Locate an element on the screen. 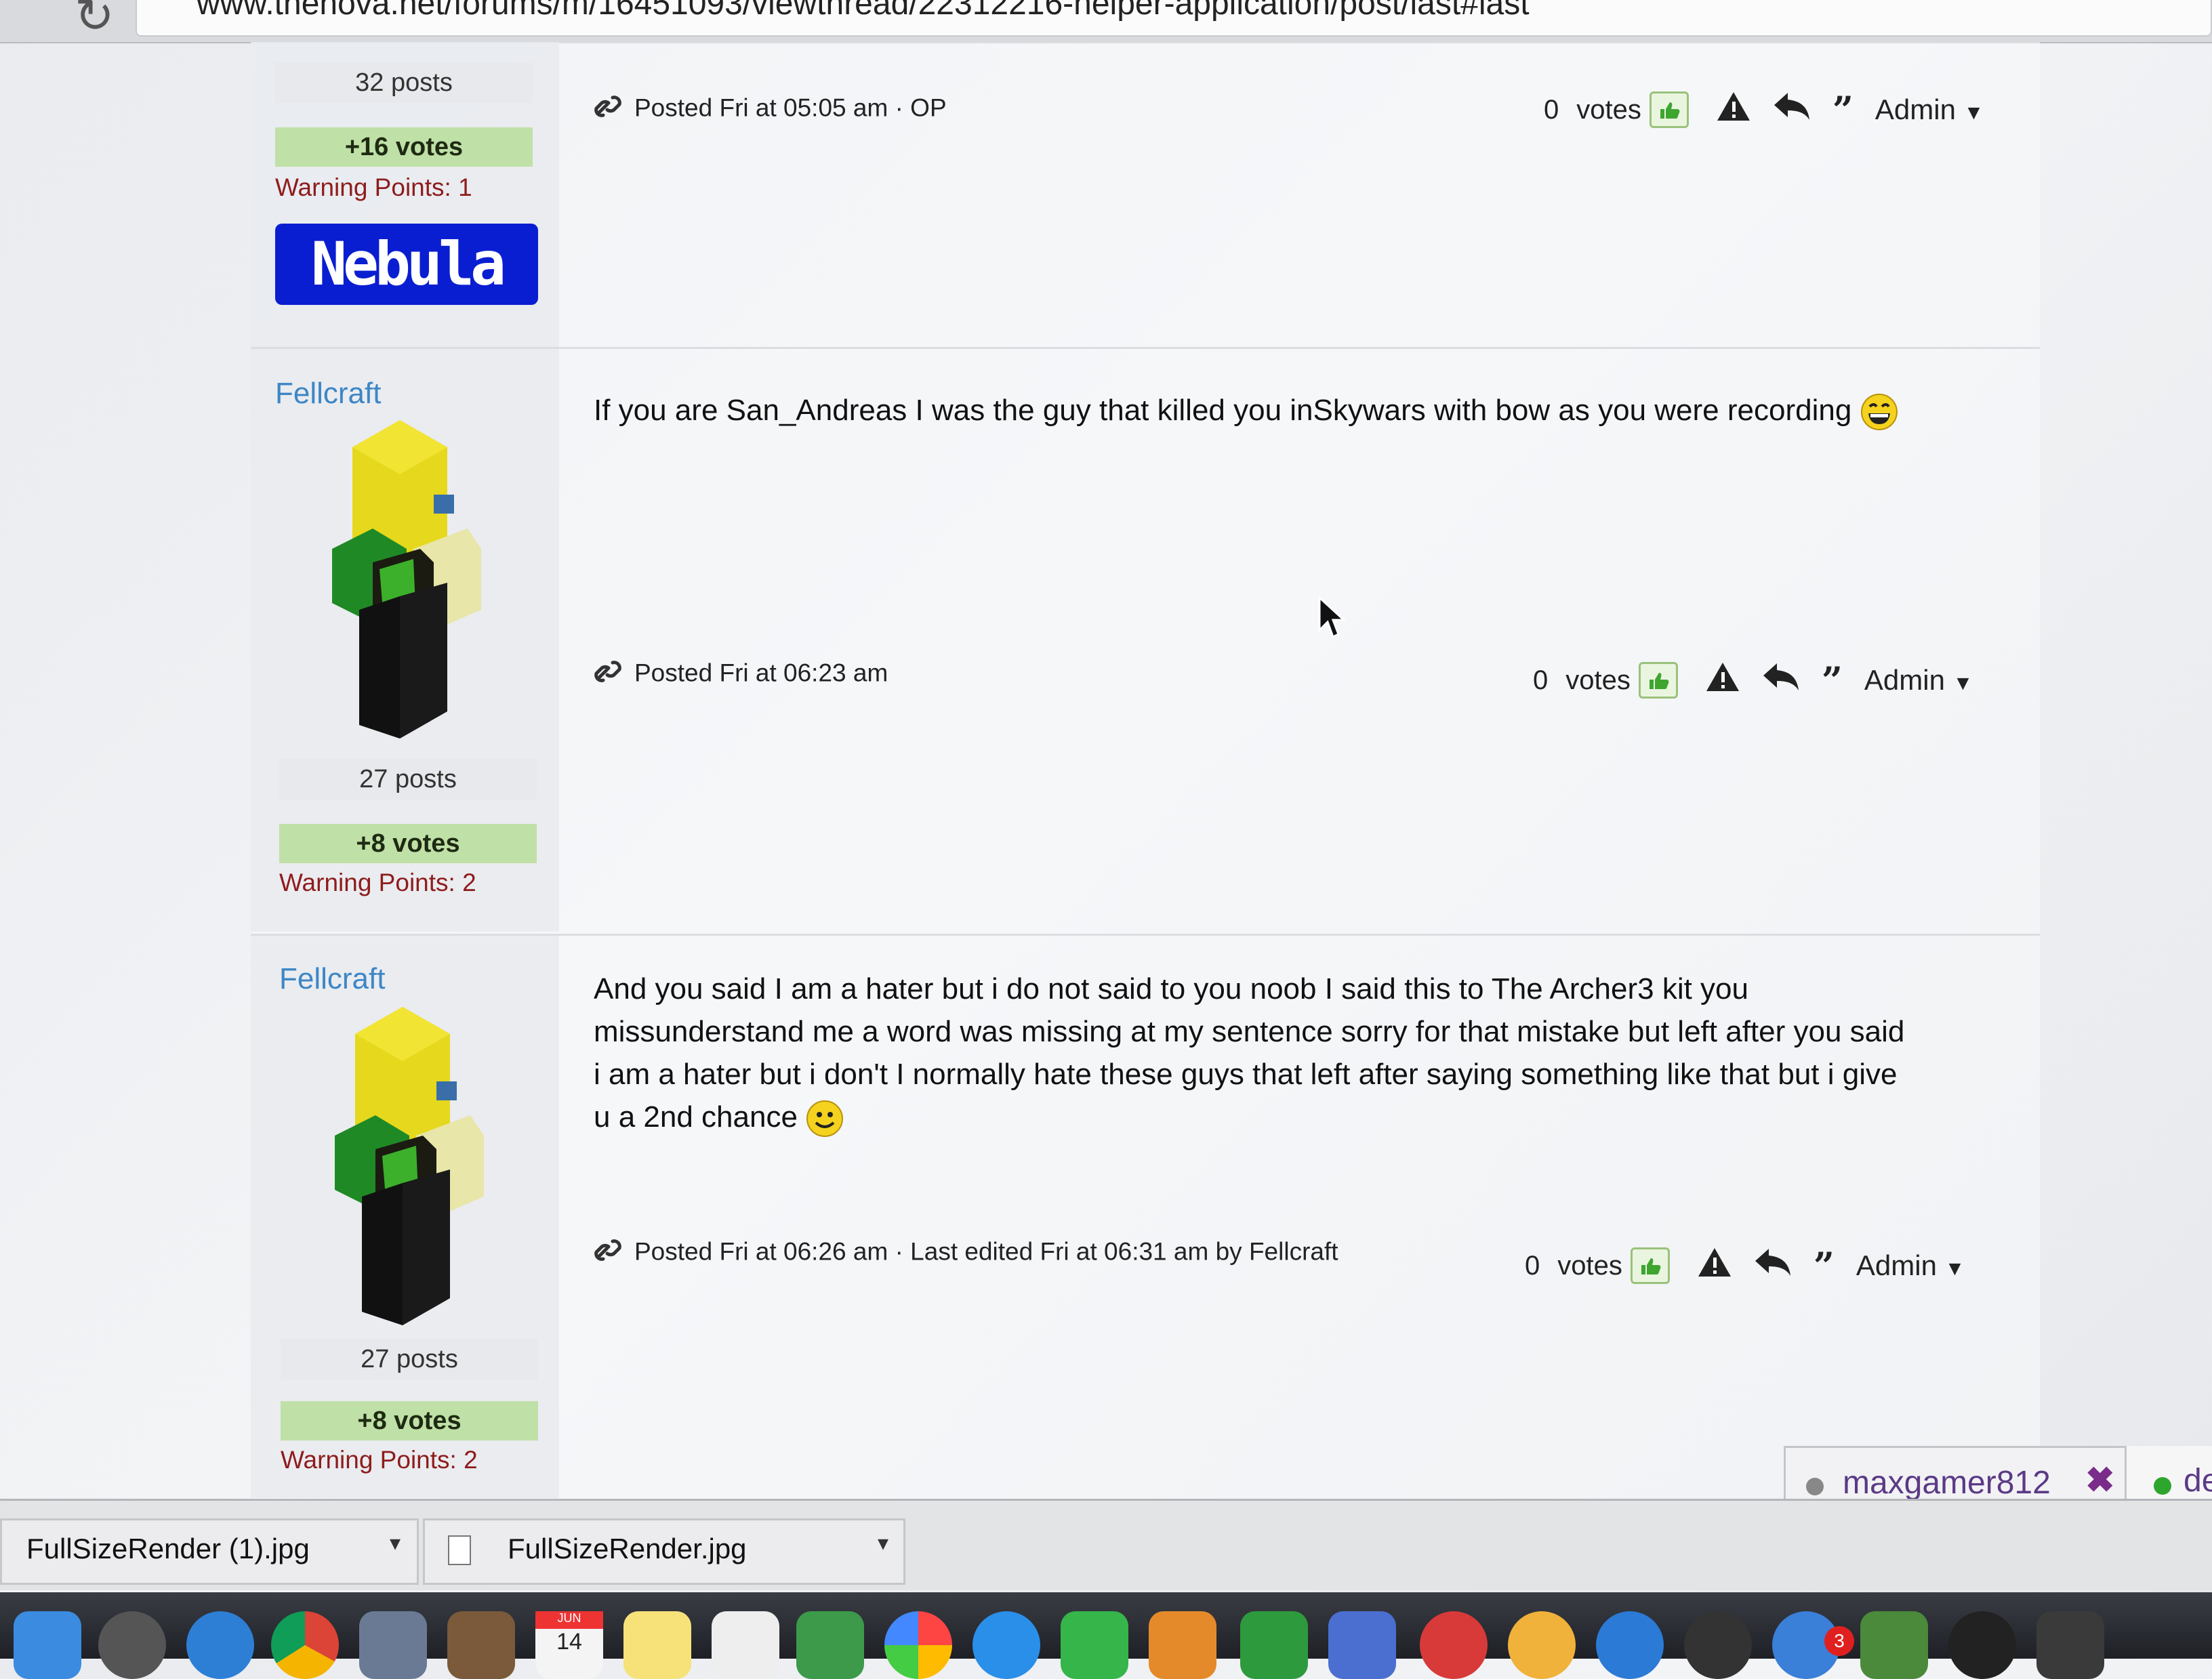 This screenshot has width=2212, height=1679. safari-icon is located at coordinates (220, 1645).